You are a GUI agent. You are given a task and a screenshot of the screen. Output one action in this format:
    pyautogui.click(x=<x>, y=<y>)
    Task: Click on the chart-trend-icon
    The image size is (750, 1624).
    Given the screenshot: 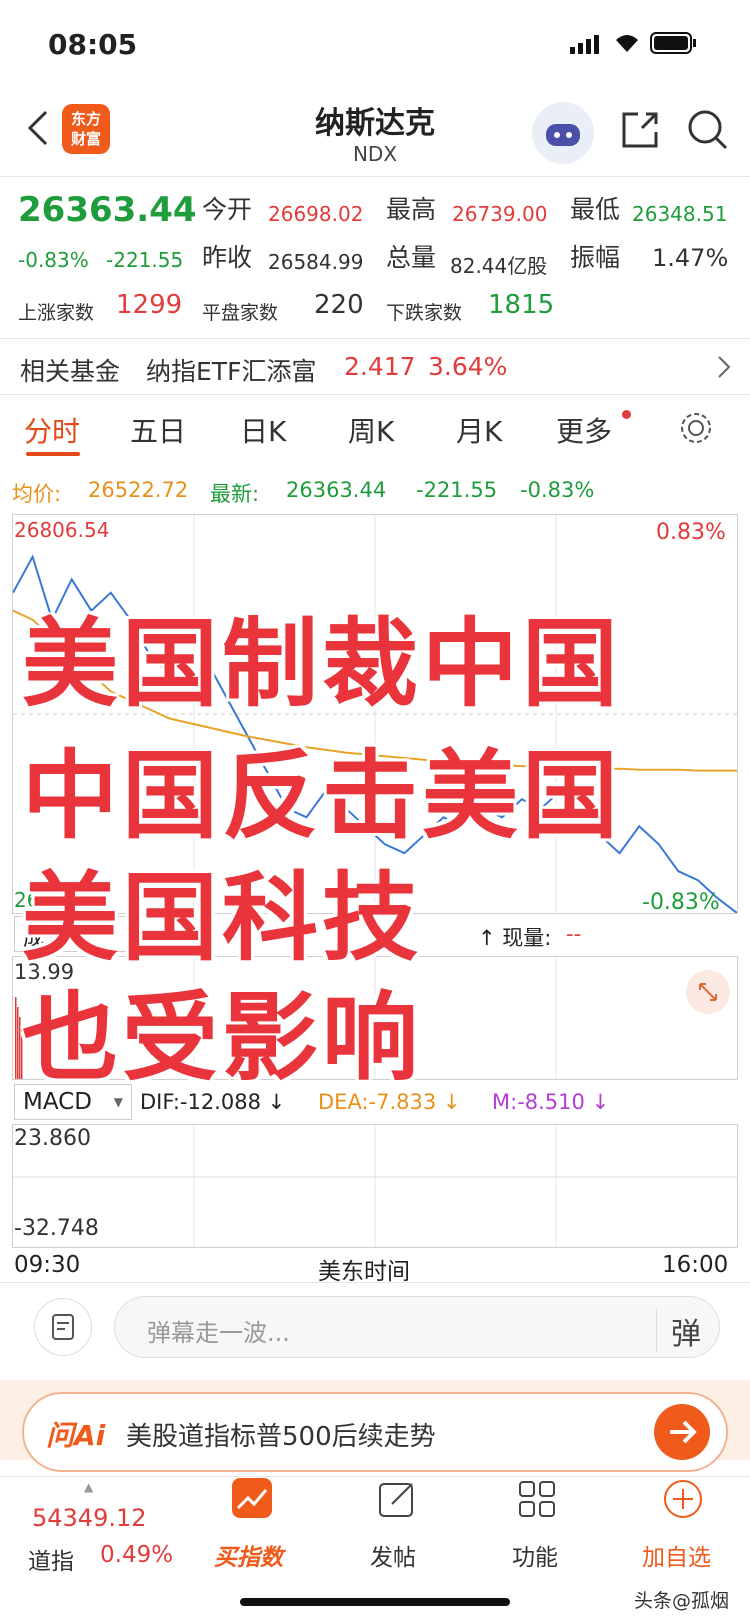 What is the action you would take?
    pyautogui.click(x=252, y=1498)
    